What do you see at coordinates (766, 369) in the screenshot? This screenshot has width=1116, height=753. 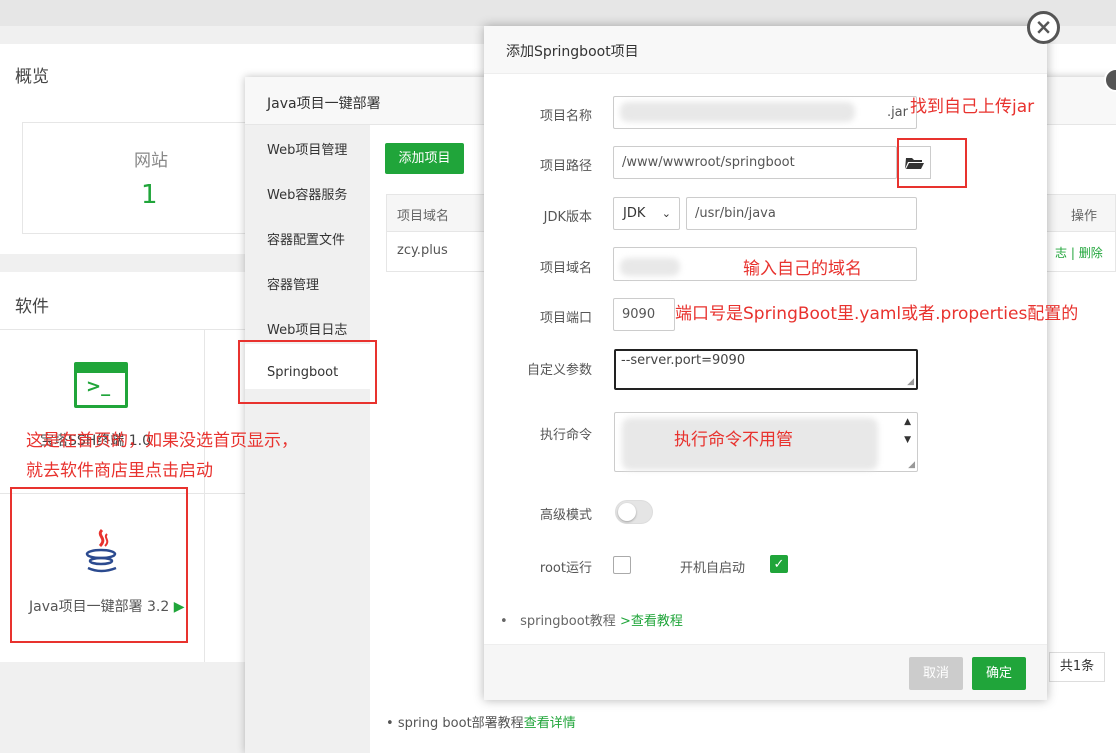 I see `custom-params-textarea: --server.port=9090 ◢` at bounding box center [766, 369].